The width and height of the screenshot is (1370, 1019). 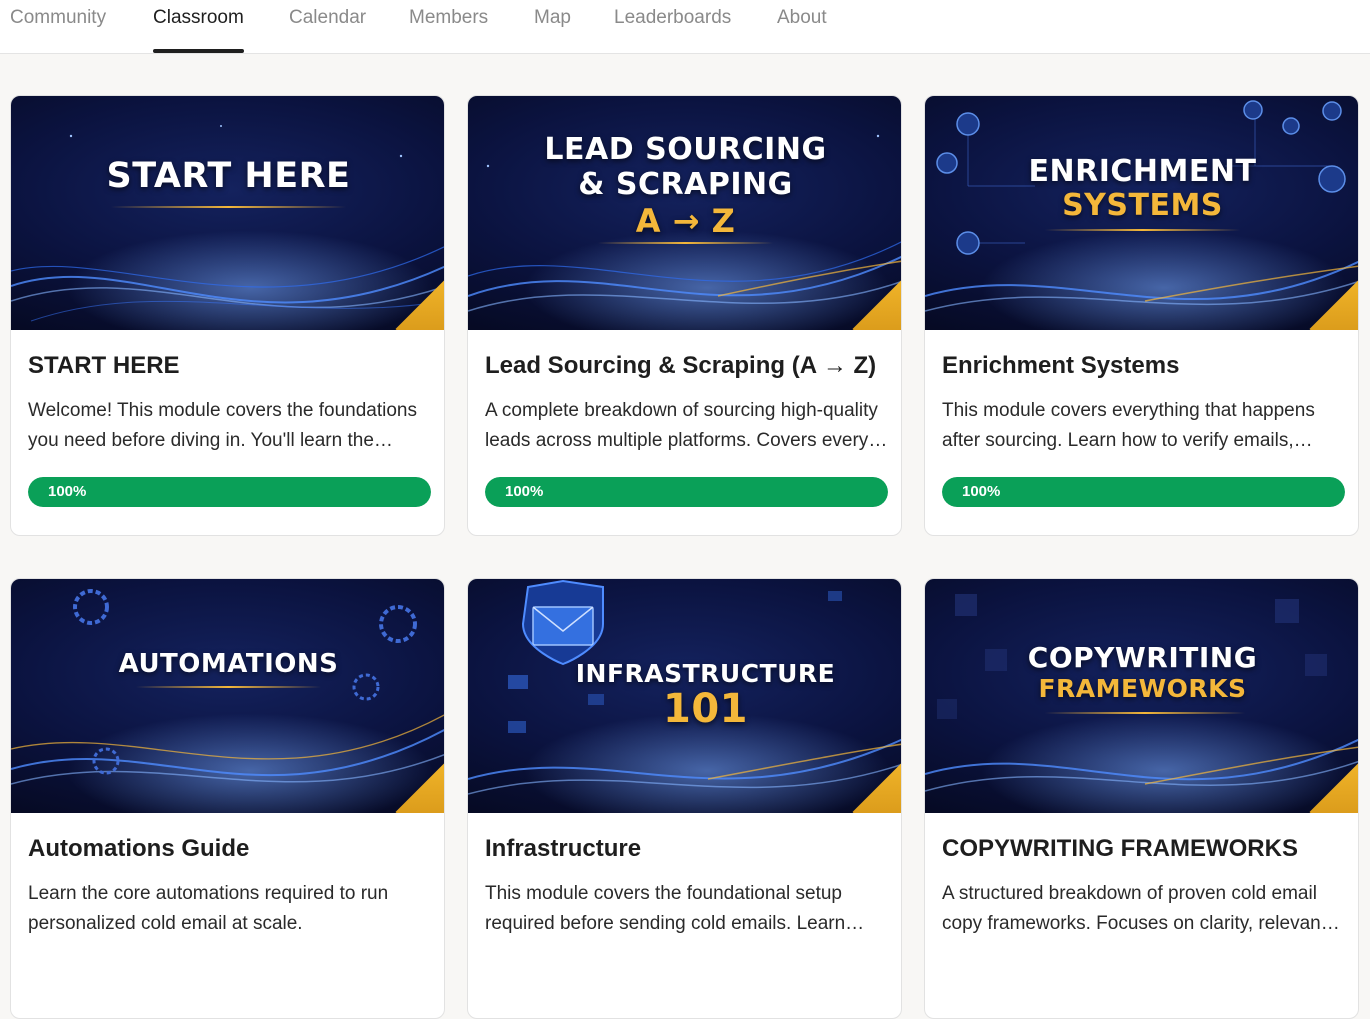 What do you see at coordinates (685, 149) in the screenshot?
I see `banner-title-line1: LEAD SOURCING` at bounding box center [685, 149].